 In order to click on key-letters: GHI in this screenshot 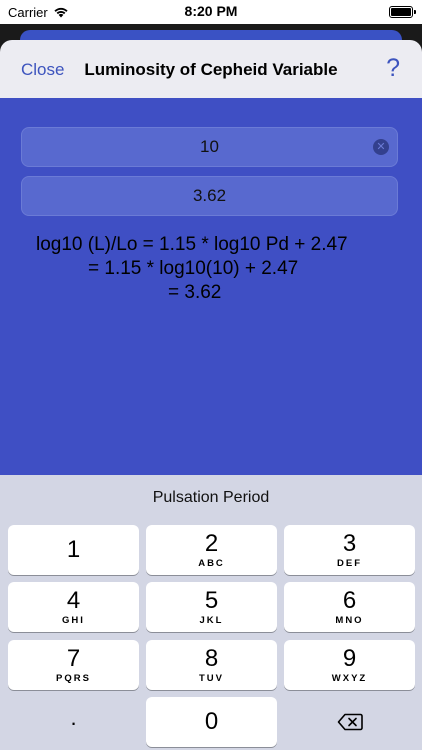, I will do `click(73, 620)`.